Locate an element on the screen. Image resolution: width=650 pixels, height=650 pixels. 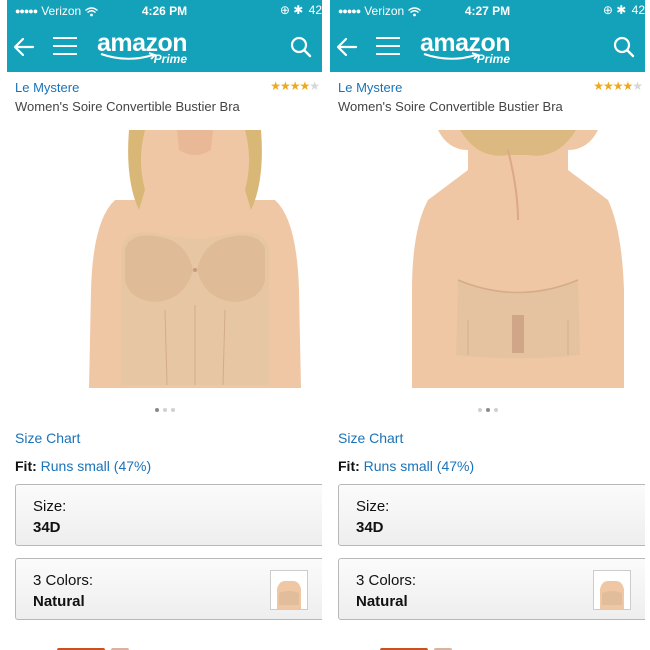
status-bar: ●●●●● Verizon 4:27 PM ⊕ ✱ 42 is located at coordinates (487, 11).